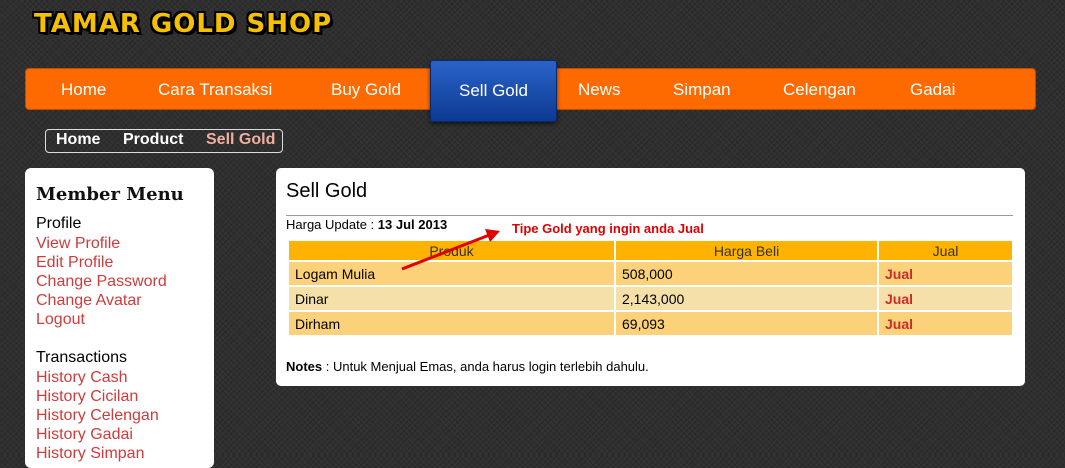 This screenshot has height=468, width=1065. I want to click on link-history-celengan: History Celengan, so click(97, 416).